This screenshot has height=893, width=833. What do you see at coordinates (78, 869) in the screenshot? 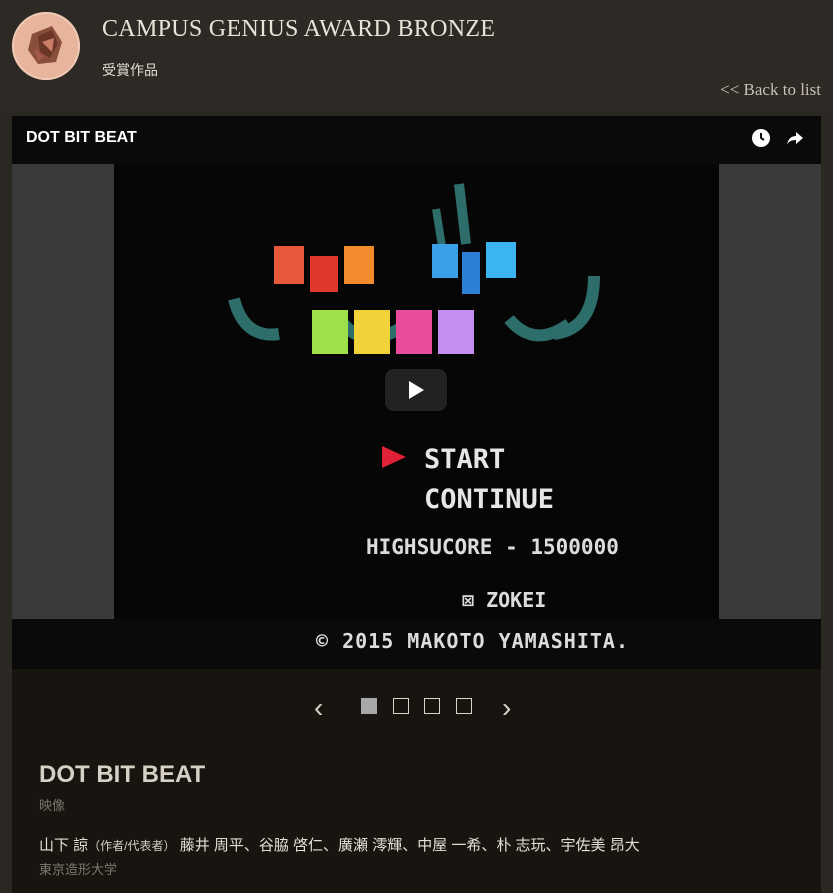
I see `school-name: 東京造形大学` at bounding box center [78, 869].